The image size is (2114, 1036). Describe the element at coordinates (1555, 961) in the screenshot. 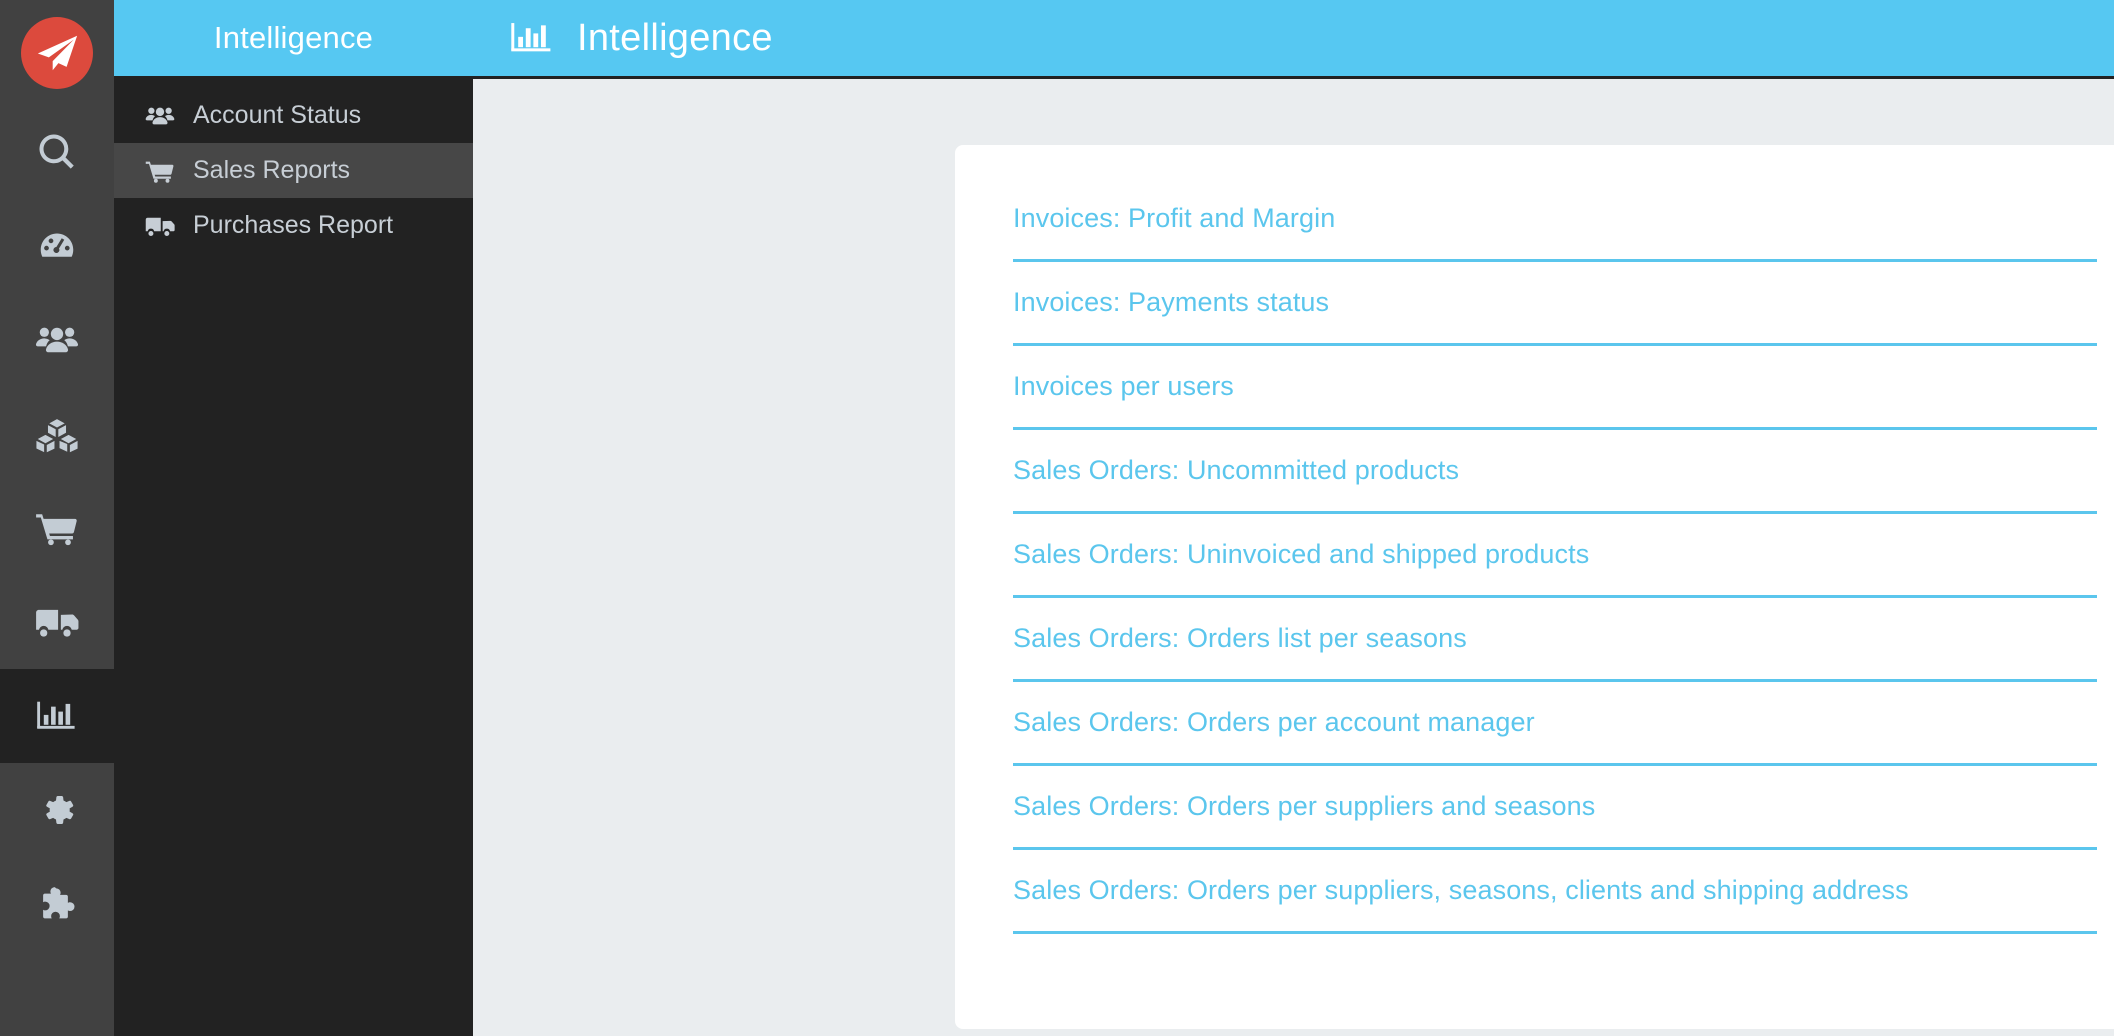

I see `card-spacer` at that location.